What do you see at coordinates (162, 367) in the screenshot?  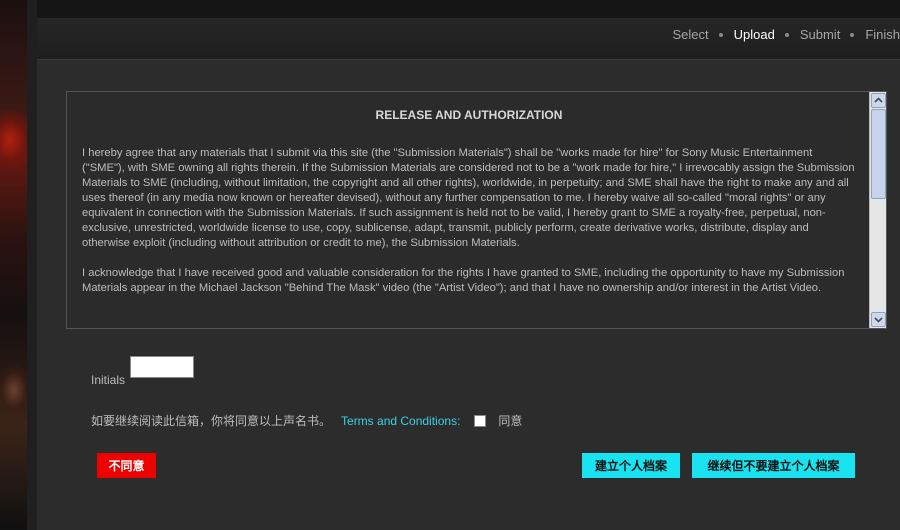 I see `initials-input` at bounding box center [162, 367].